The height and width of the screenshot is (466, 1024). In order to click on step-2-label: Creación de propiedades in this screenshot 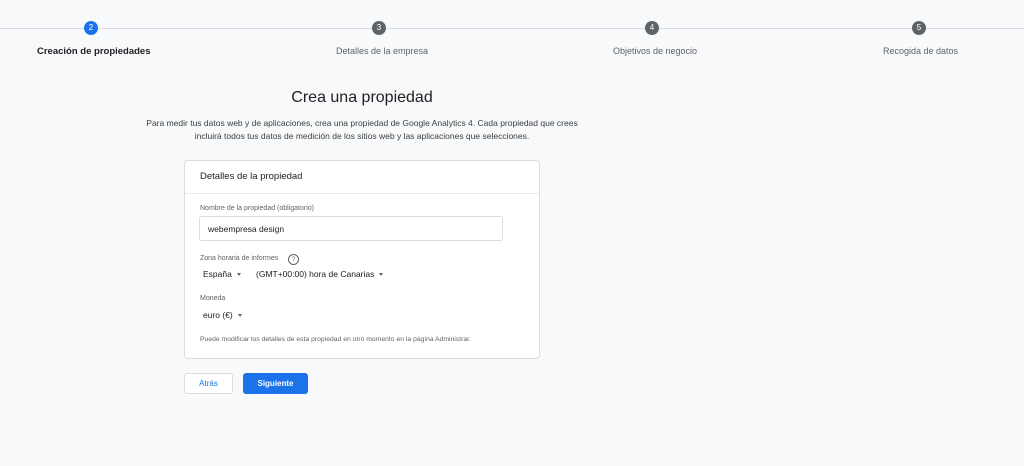, I will do `click(94, 51)`.